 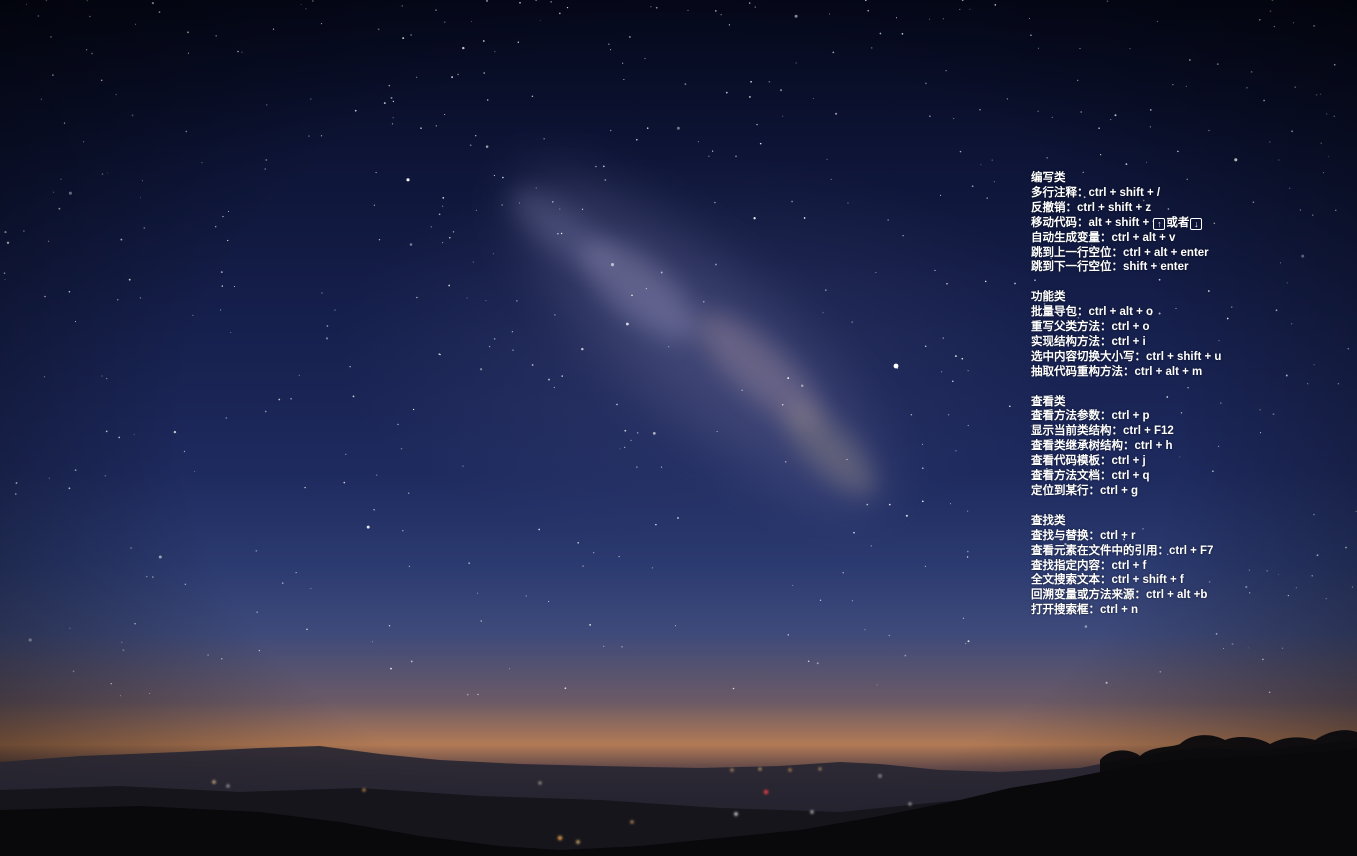 What do you see at coordinates (1119, 595) in the screenshot?
I see `shortcut-item: 回溯变量或方法来源：ctrl + alt +b` at bounding box center [1119, 595].